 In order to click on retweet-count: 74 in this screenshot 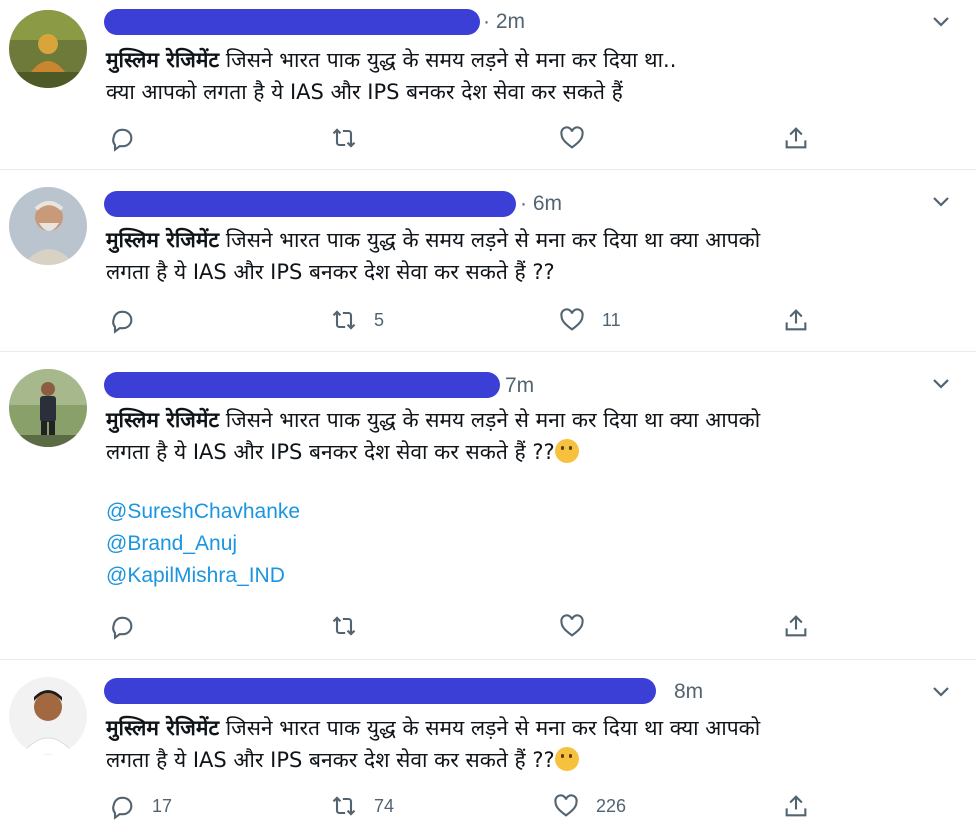, I will do `click(384, 805)`.